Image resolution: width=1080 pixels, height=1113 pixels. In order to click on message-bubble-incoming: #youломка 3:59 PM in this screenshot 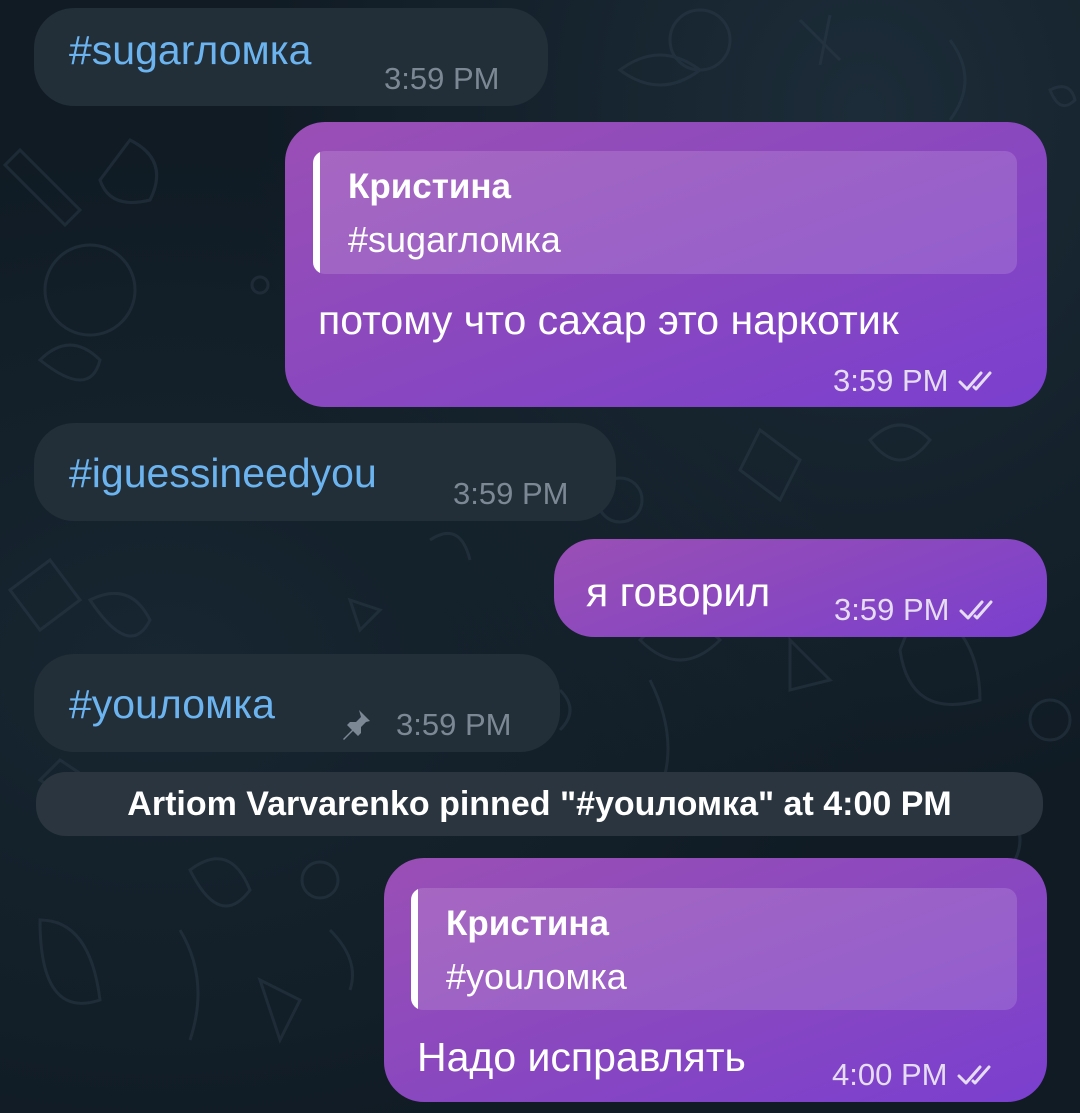, I will do `click(297, 703)`.